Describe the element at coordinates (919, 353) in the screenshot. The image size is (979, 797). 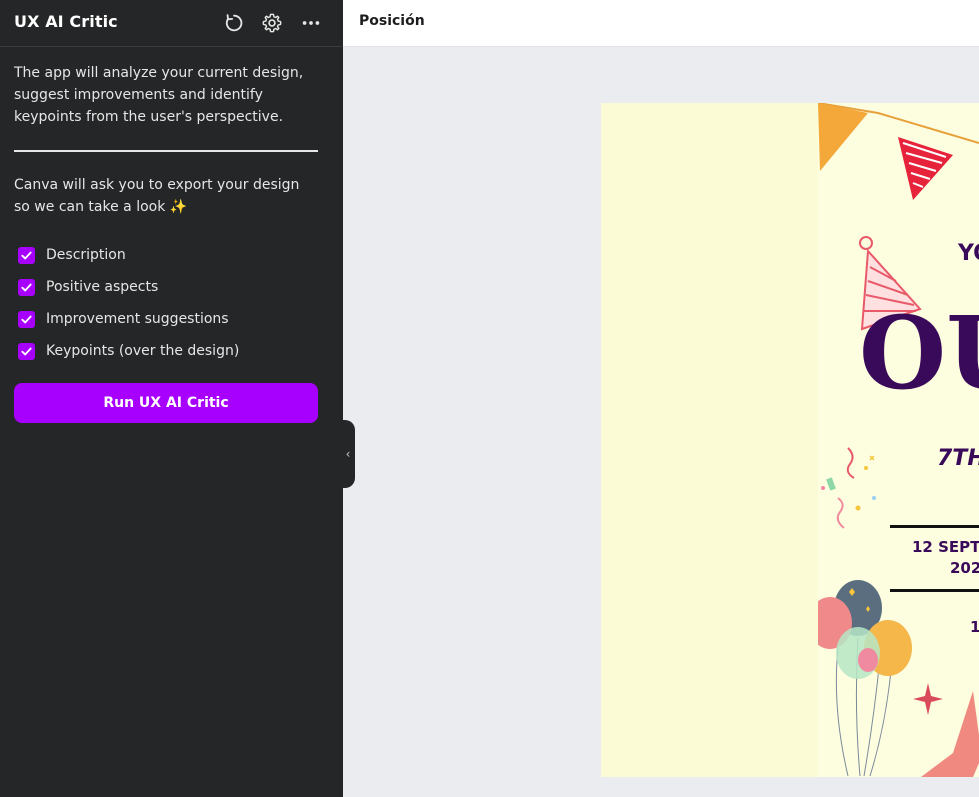
I see `invite-big-title: OU` at that location.